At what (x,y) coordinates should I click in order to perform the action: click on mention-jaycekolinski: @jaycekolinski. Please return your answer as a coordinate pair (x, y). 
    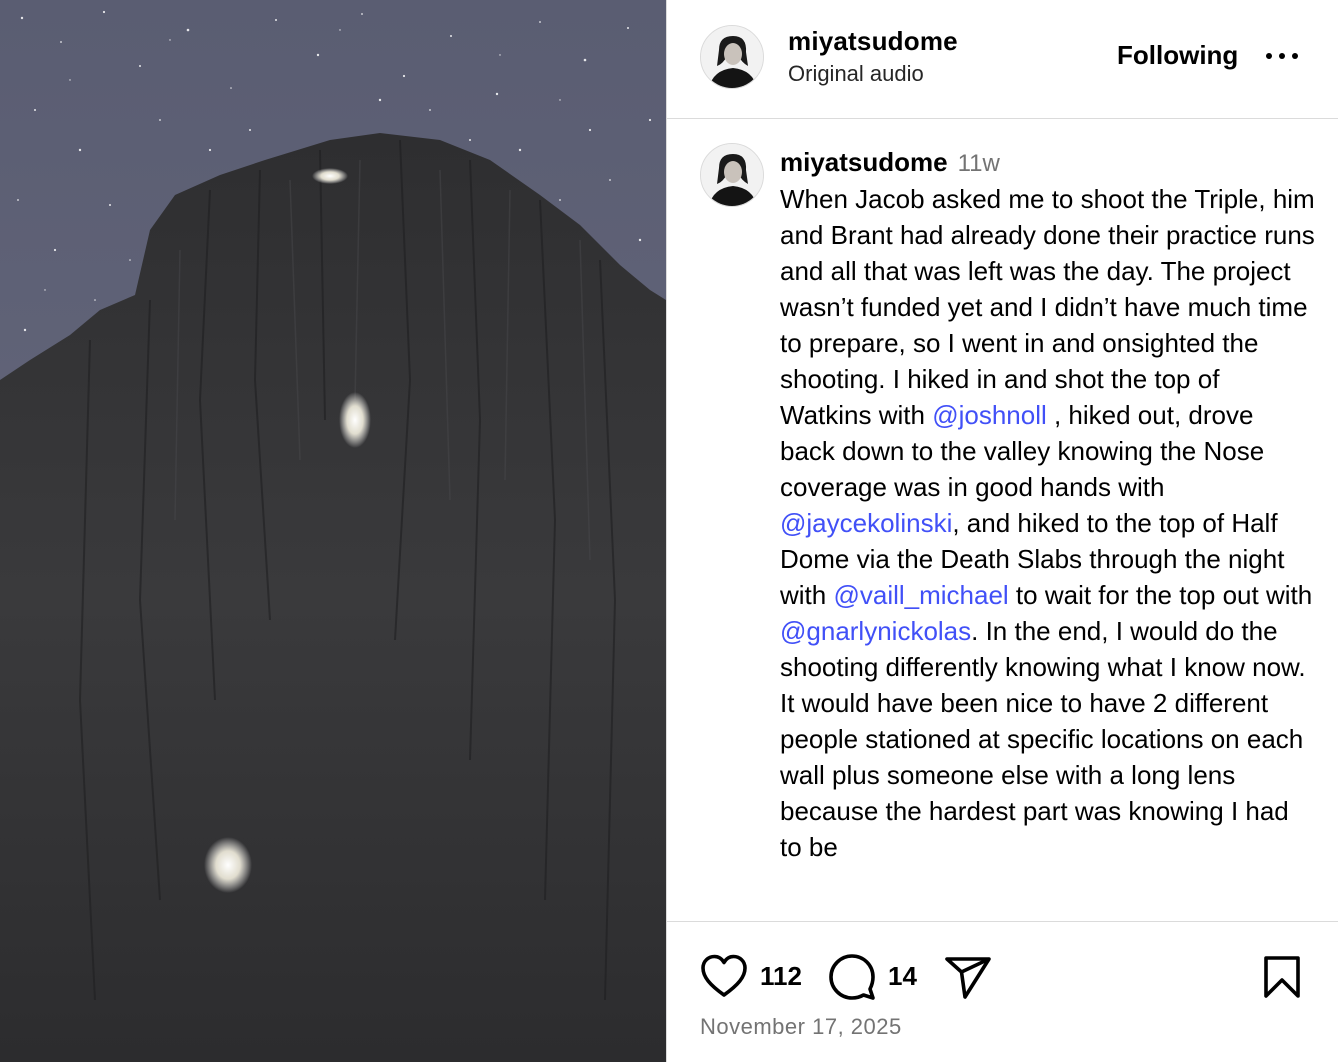
    Looking at the image, I should click on (866, 523).